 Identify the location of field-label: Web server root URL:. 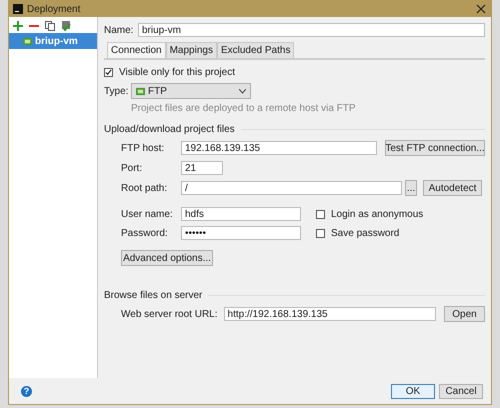
(169, 314).